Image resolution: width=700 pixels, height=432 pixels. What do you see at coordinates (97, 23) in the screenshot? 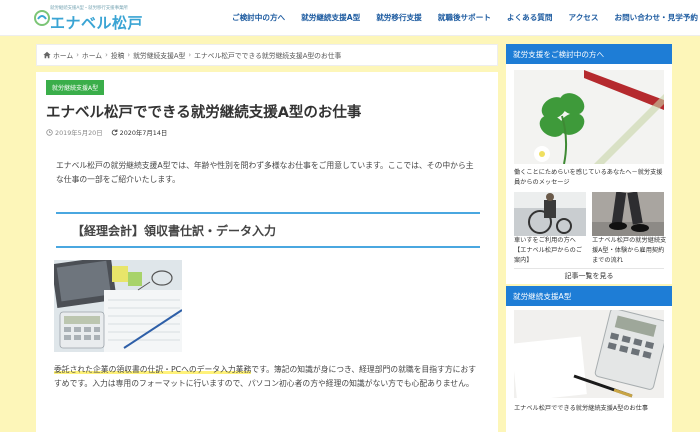
I see `logo-name: エナベル松戸` at bounding box center [97, 23].